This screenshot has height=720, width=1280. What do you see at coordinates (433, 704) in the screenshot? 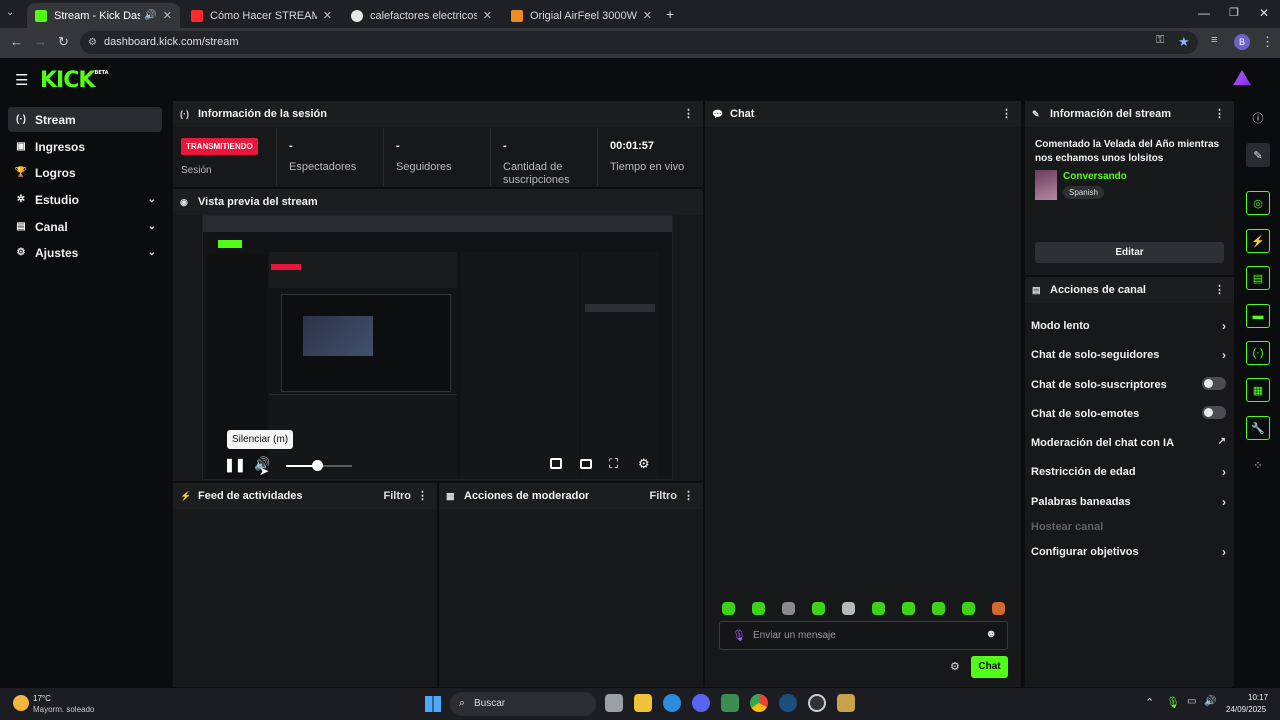
I see `windows-start-icon` at bounding box center [433, 704].